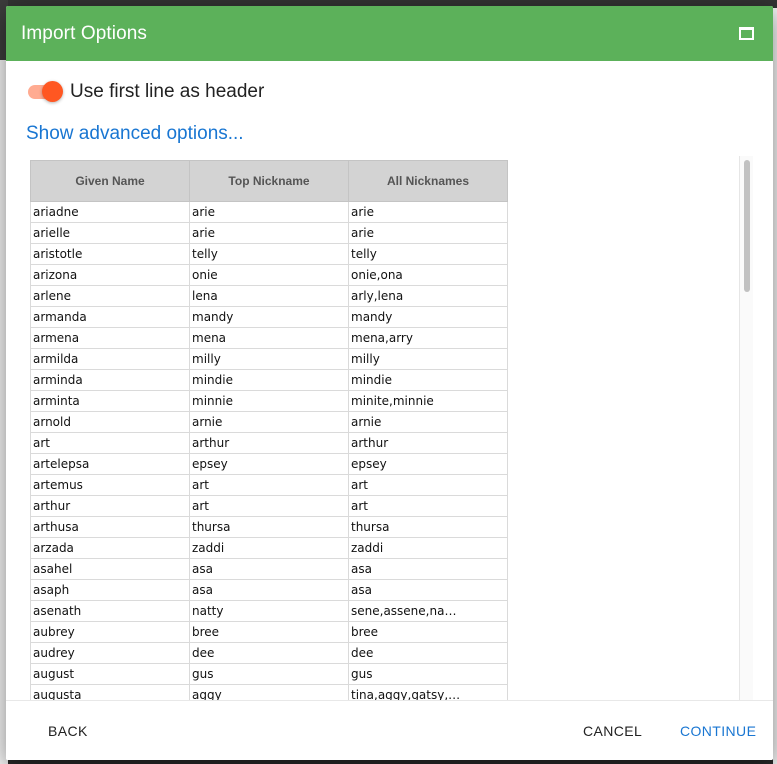 Image resolution: width=777 pixels, height=764 pixels. Describe the element at coordinates (110, 401) in the screenshot. I see `given-name-cell: arminta` at that location.